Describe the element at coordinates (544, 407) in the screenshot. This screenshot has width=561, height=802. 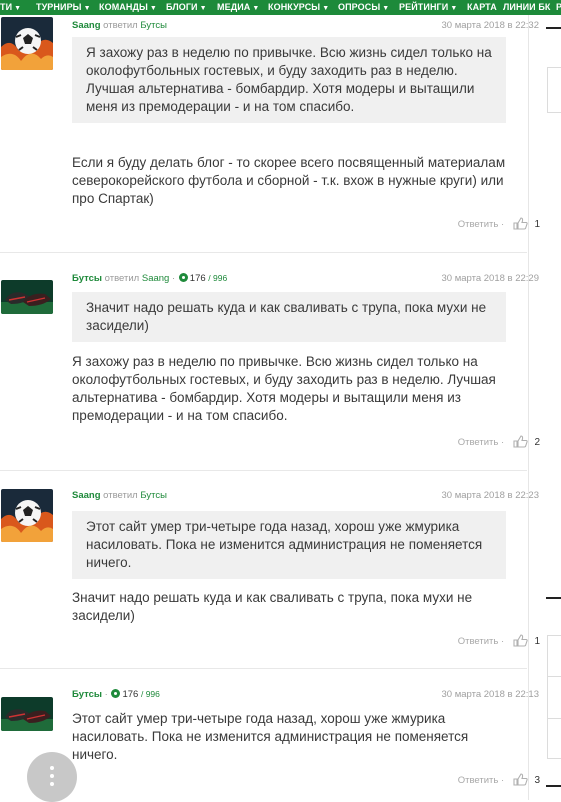
I see `right-sidebar` at that location.